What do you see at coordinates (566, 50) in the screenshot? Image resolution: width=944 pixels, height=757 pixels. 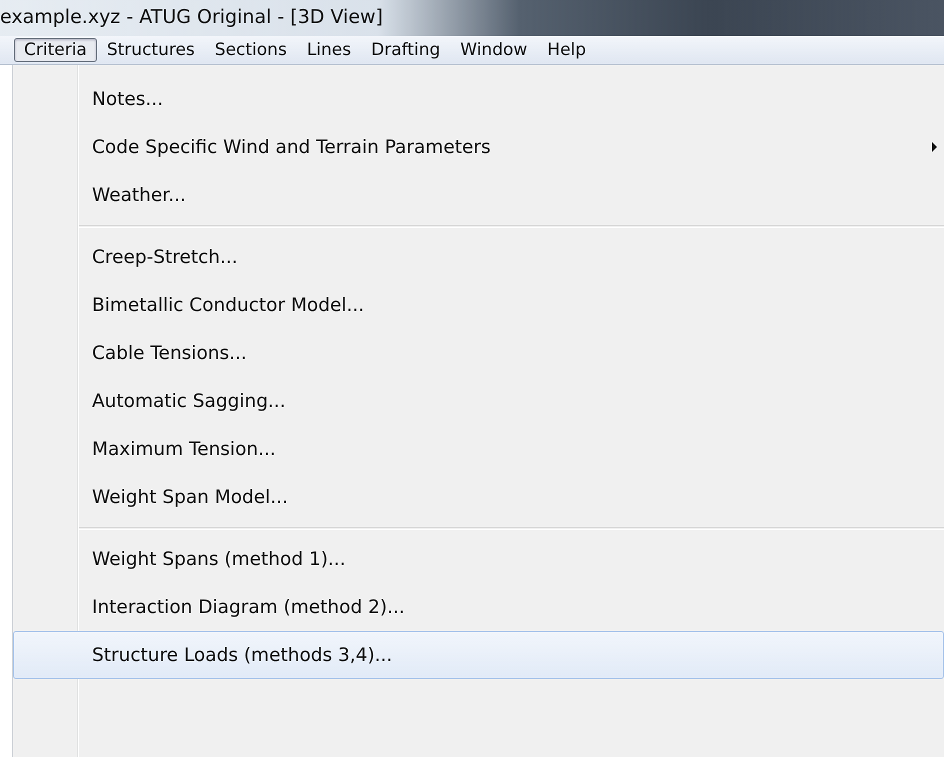 I see `menu-bar-item: Help` at bounding box center [566, 50].